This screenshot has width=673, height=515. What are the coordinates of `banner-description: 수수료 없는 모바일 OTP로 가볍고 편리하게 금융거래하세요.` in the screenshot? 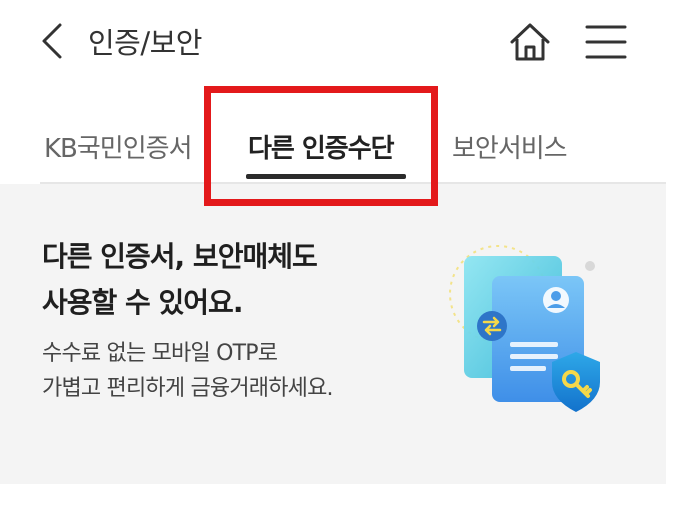 It's located at (188, 371).